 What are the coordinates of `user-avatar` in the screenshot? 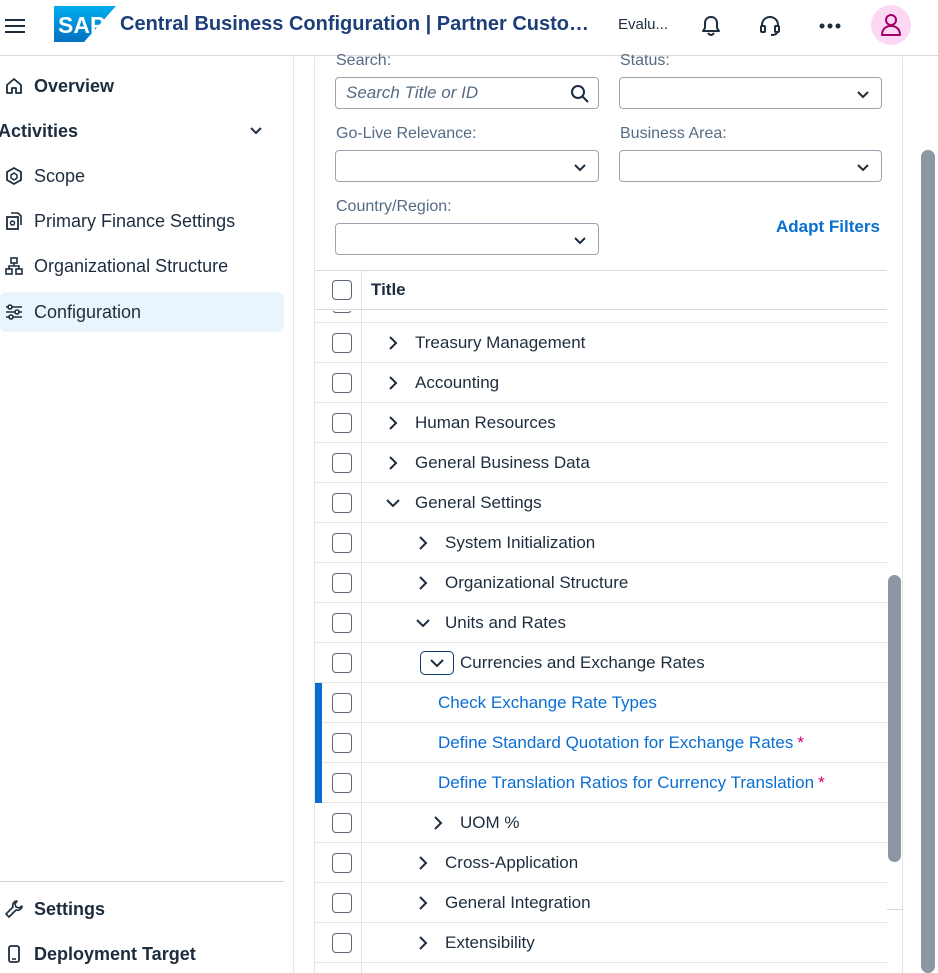 It's located at (891, 25).